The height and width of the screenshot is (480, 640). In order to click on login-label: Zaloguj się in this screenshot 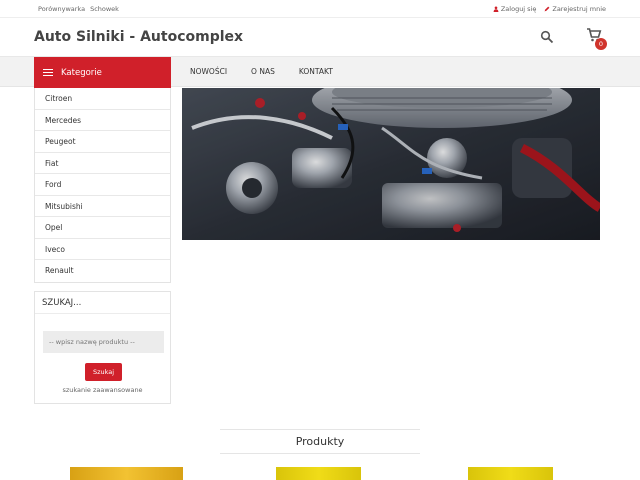, I will do `click(518, 9)`.